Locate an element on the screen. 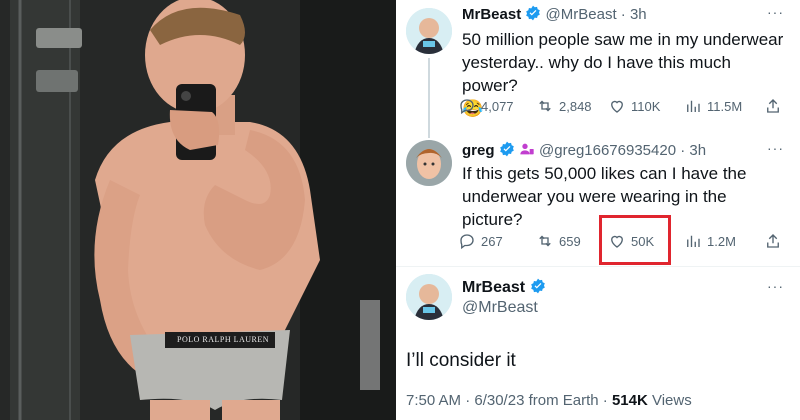  affiliate-badge-icon is located at coordinates (527, 149).